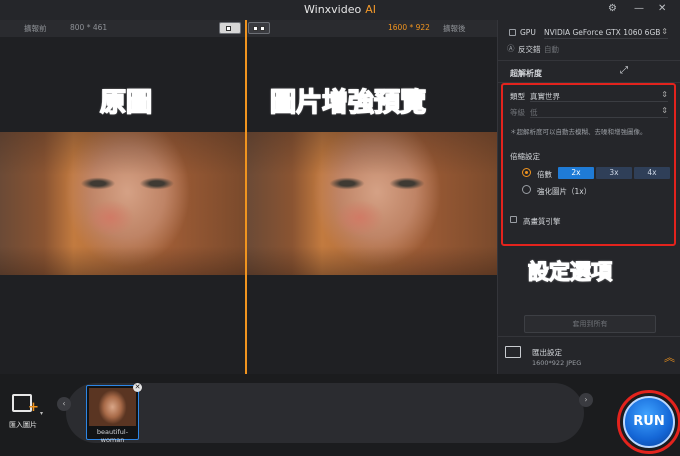 Image resolution: width=680 pixels, height=456 pixels. What do you see at coordinates (42, 413) in the screenshot?
I see `dropdown-icon: ▾` at bounding box center [42, 413].